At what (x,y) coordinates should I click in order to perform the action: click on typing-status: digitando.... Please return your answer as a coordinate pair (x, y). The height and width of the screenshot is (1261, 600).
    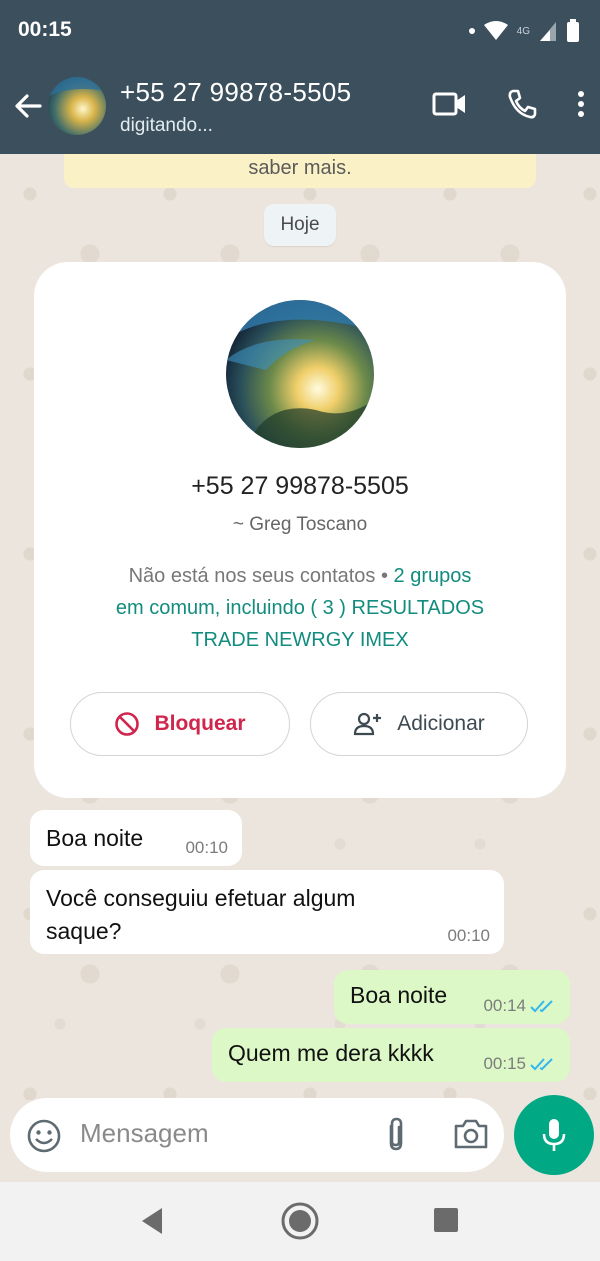
    Looking at the image, I should click on (166, 125).